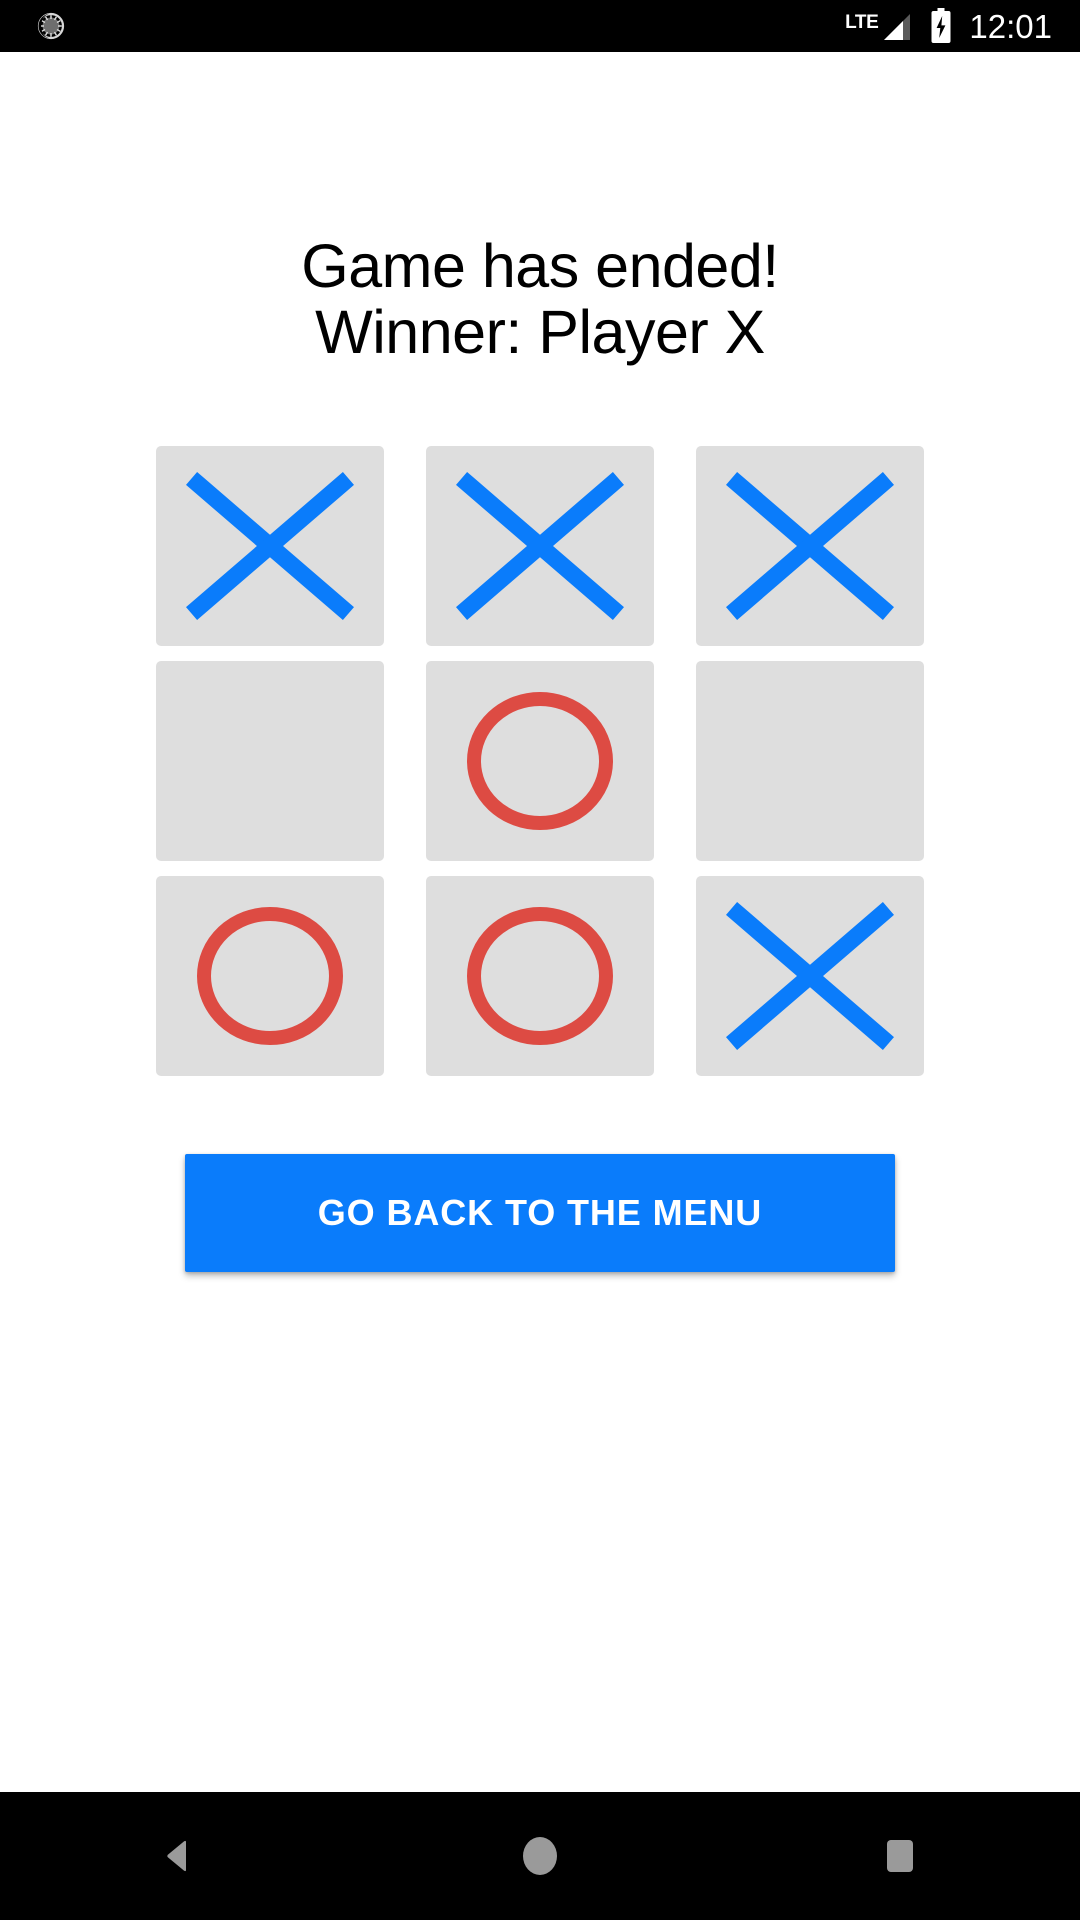 The width and height of the screenshot is (1080, 1920). I want to click on game-result-title: Game has ended! Winner: Player X, so click(540, 299).